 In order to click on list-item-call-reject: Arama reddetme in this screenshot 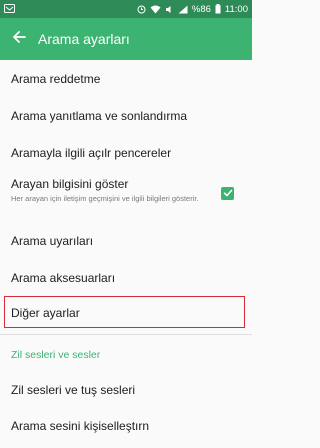, I will do `click(126, 78)`.